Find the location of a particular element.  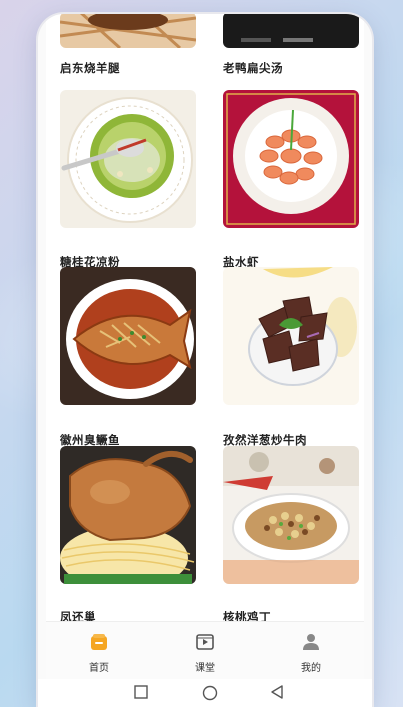

recent-apps-icon is located at coordinates (141, 692).